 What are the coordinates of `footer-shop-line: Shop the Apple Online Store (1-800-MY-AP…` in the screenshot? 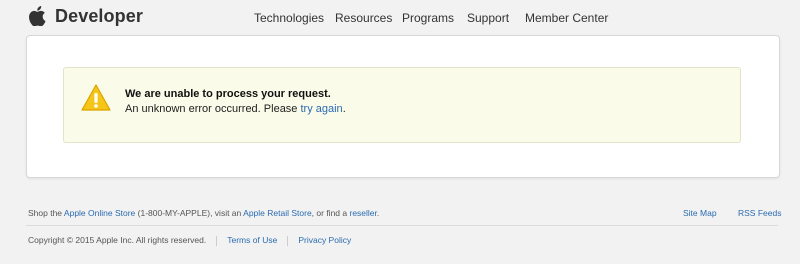 It's located at (203, 213).